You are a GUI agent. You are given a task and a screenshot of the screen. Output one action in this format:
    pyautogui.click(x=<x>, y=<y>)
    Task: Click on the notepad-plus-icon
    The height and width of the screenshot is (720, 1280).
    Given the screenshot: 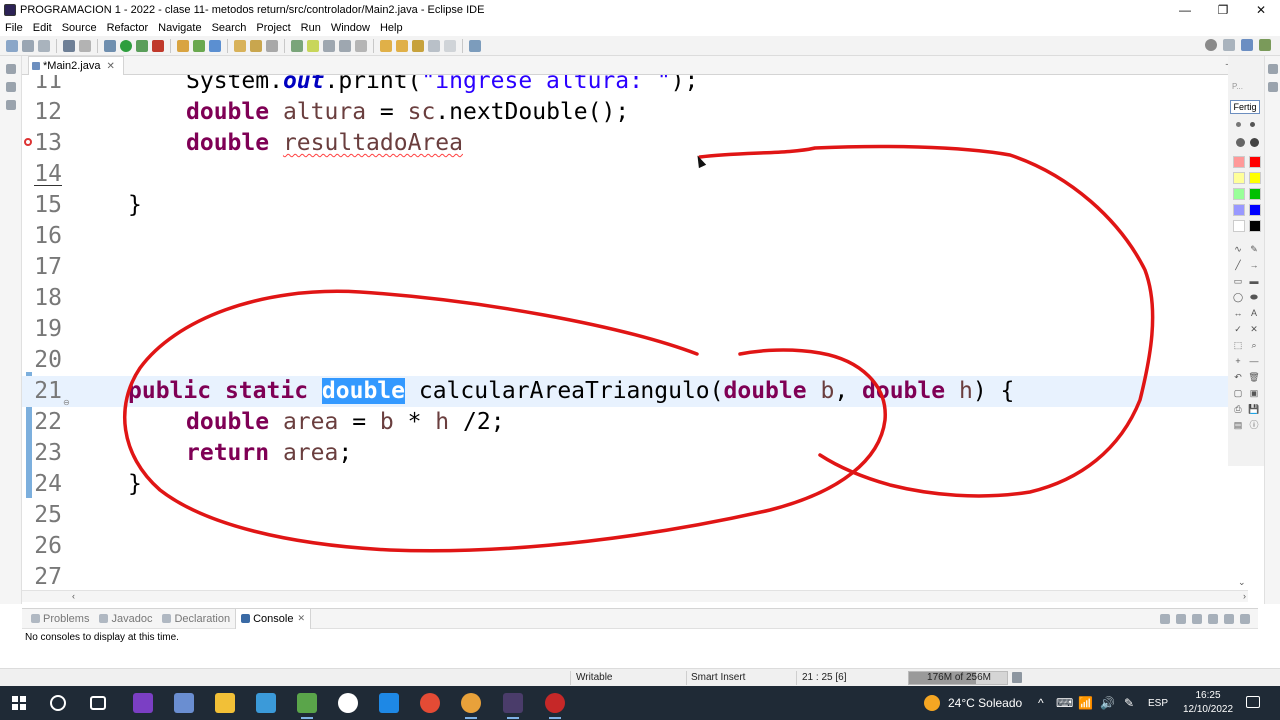 What is the action you would take?
    pyautogui.click(x=307, y=706)
    